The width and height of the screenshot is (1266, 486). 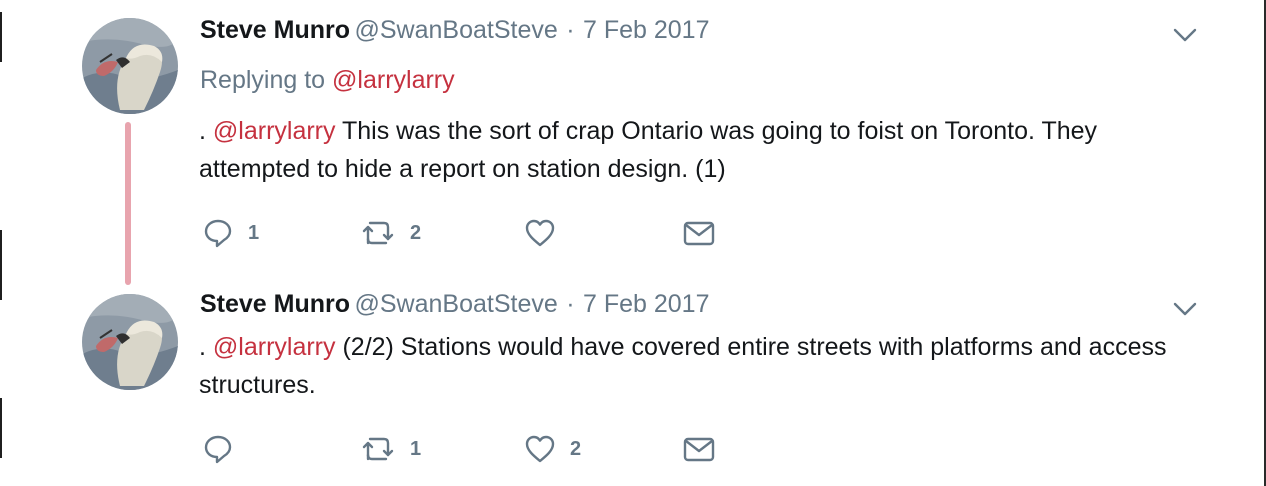 What do you see at coordinates (576, 449) in the screenshot?
I see `like-count: 2` at bounding box center [576, 449].